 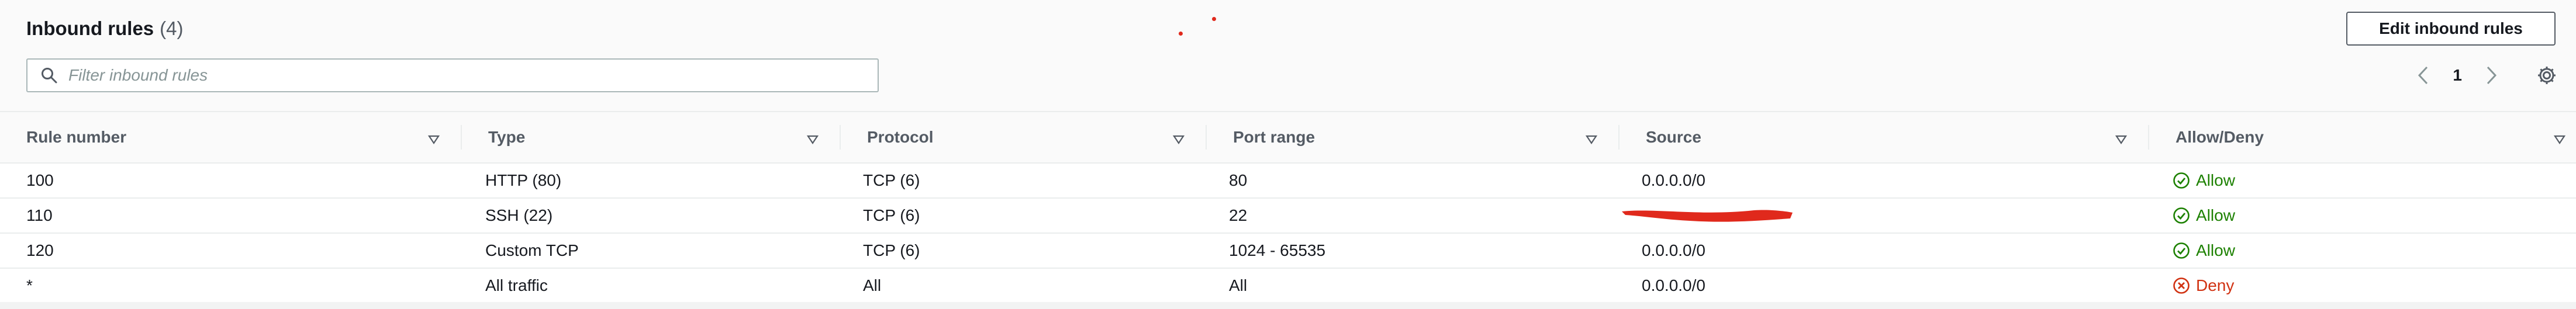 I want to click on column-header-type: Type, so click(x=651, y=137).